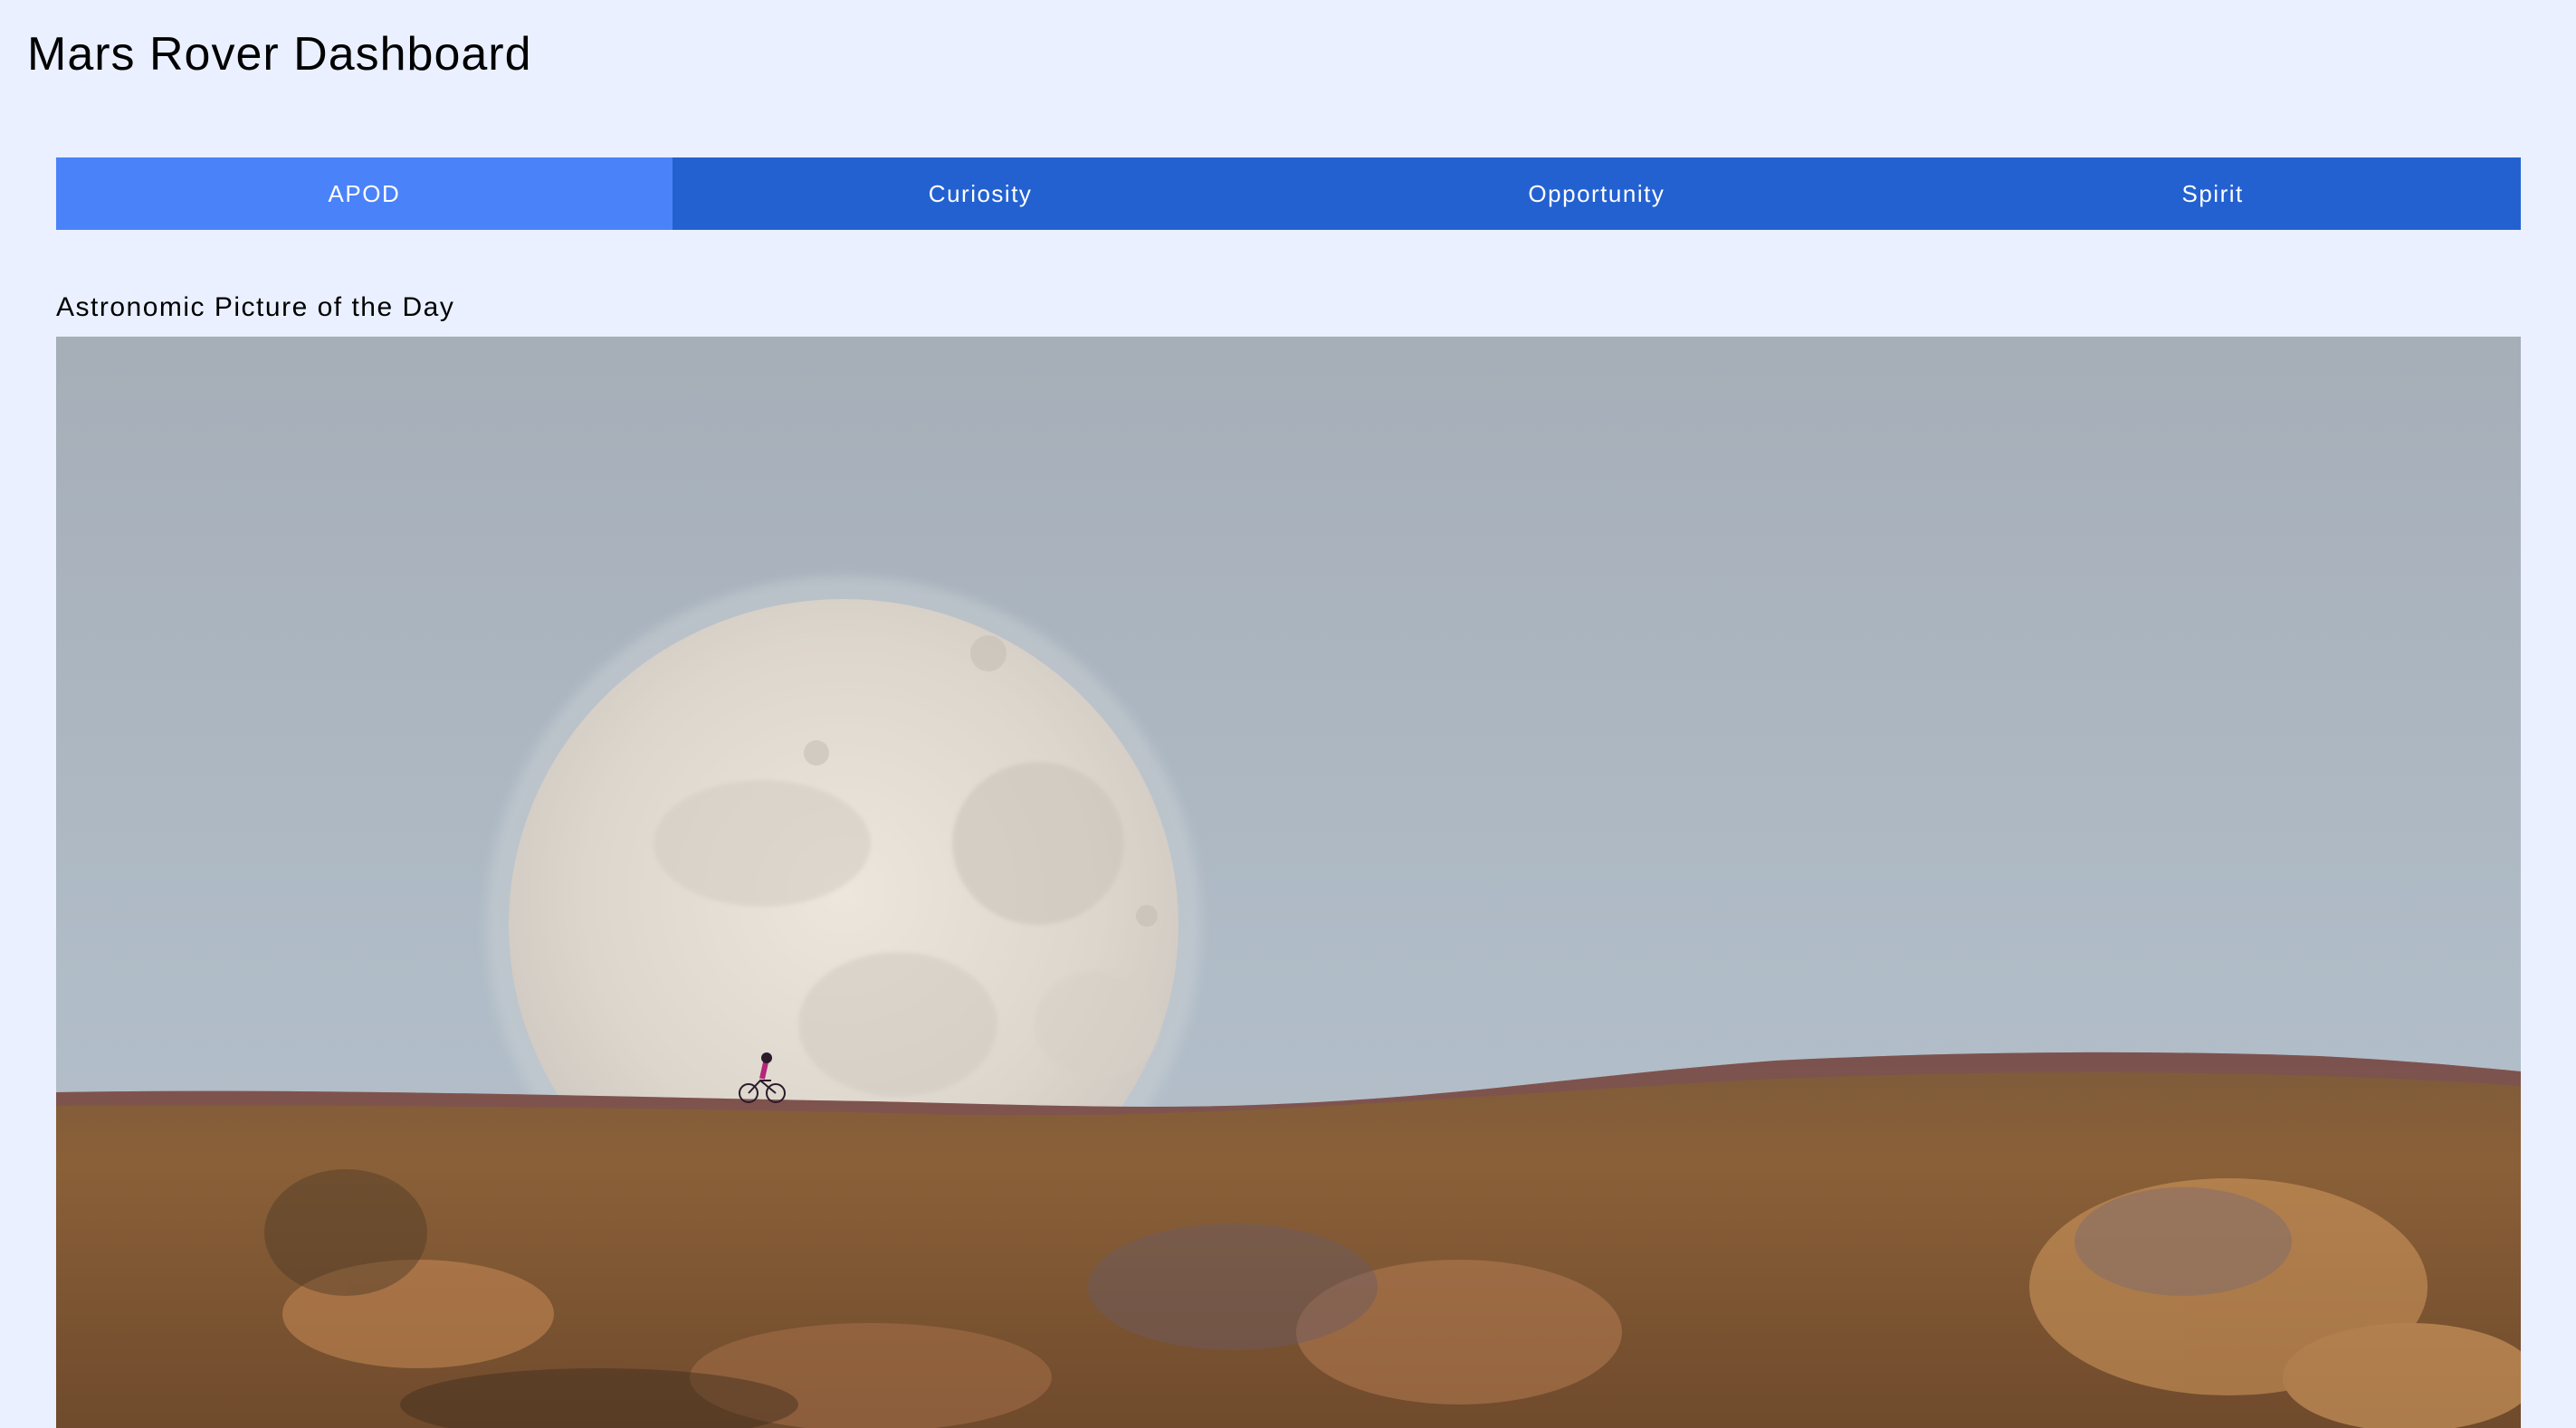 The width and height of the screenshot is (2576, 1428). What do you see at coordinates (981, 194) in the screenshot?
I see `tab-curiosity: Curiosity` at bounding box center [981, 194].